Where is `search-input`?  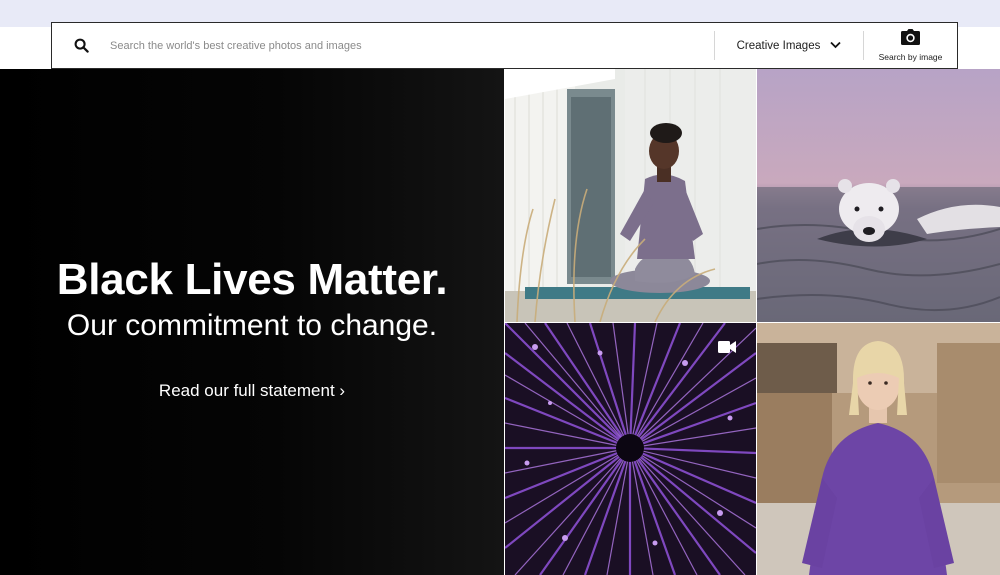
search-input is located at coordinates (412, 45).